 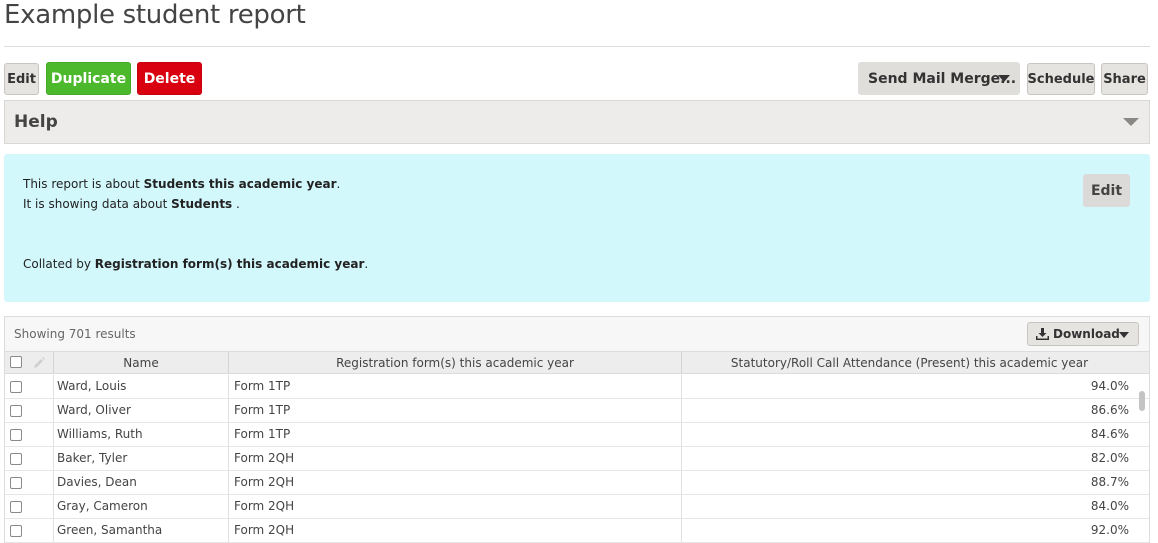 I want to click on download-label: Download, so click(x=1086, y=334).